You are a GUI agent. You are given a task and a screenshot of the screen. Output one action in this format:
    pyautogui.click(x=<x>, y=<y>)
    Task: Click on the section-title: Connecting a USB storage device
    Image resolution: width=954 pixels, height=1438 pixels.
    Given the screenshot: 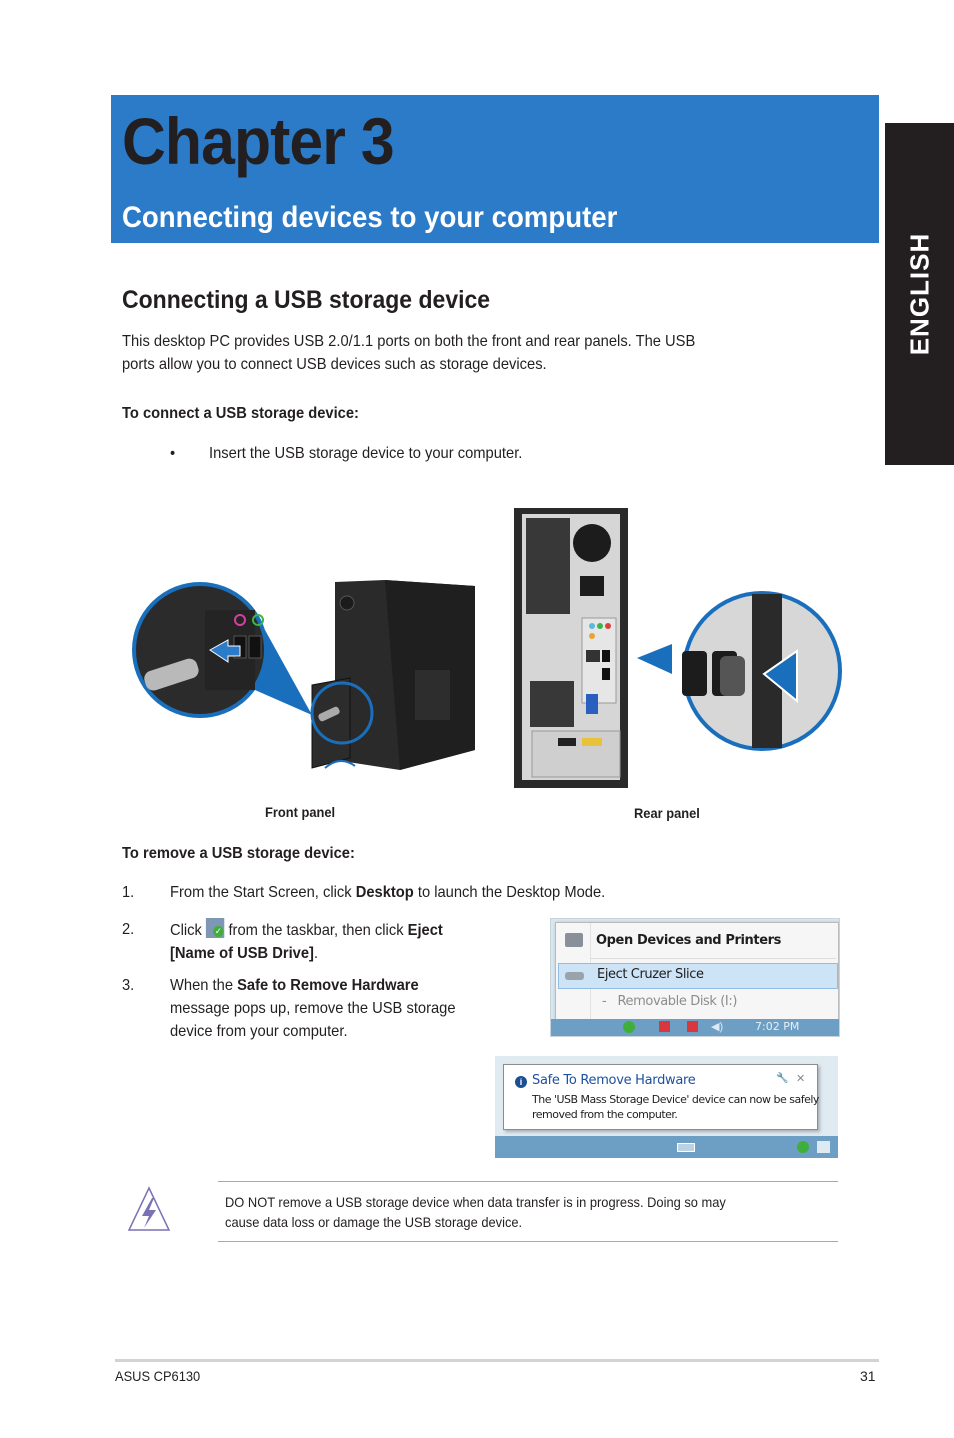 What is the action you would take?
    pyautogui.click(x=306, y=300)
    